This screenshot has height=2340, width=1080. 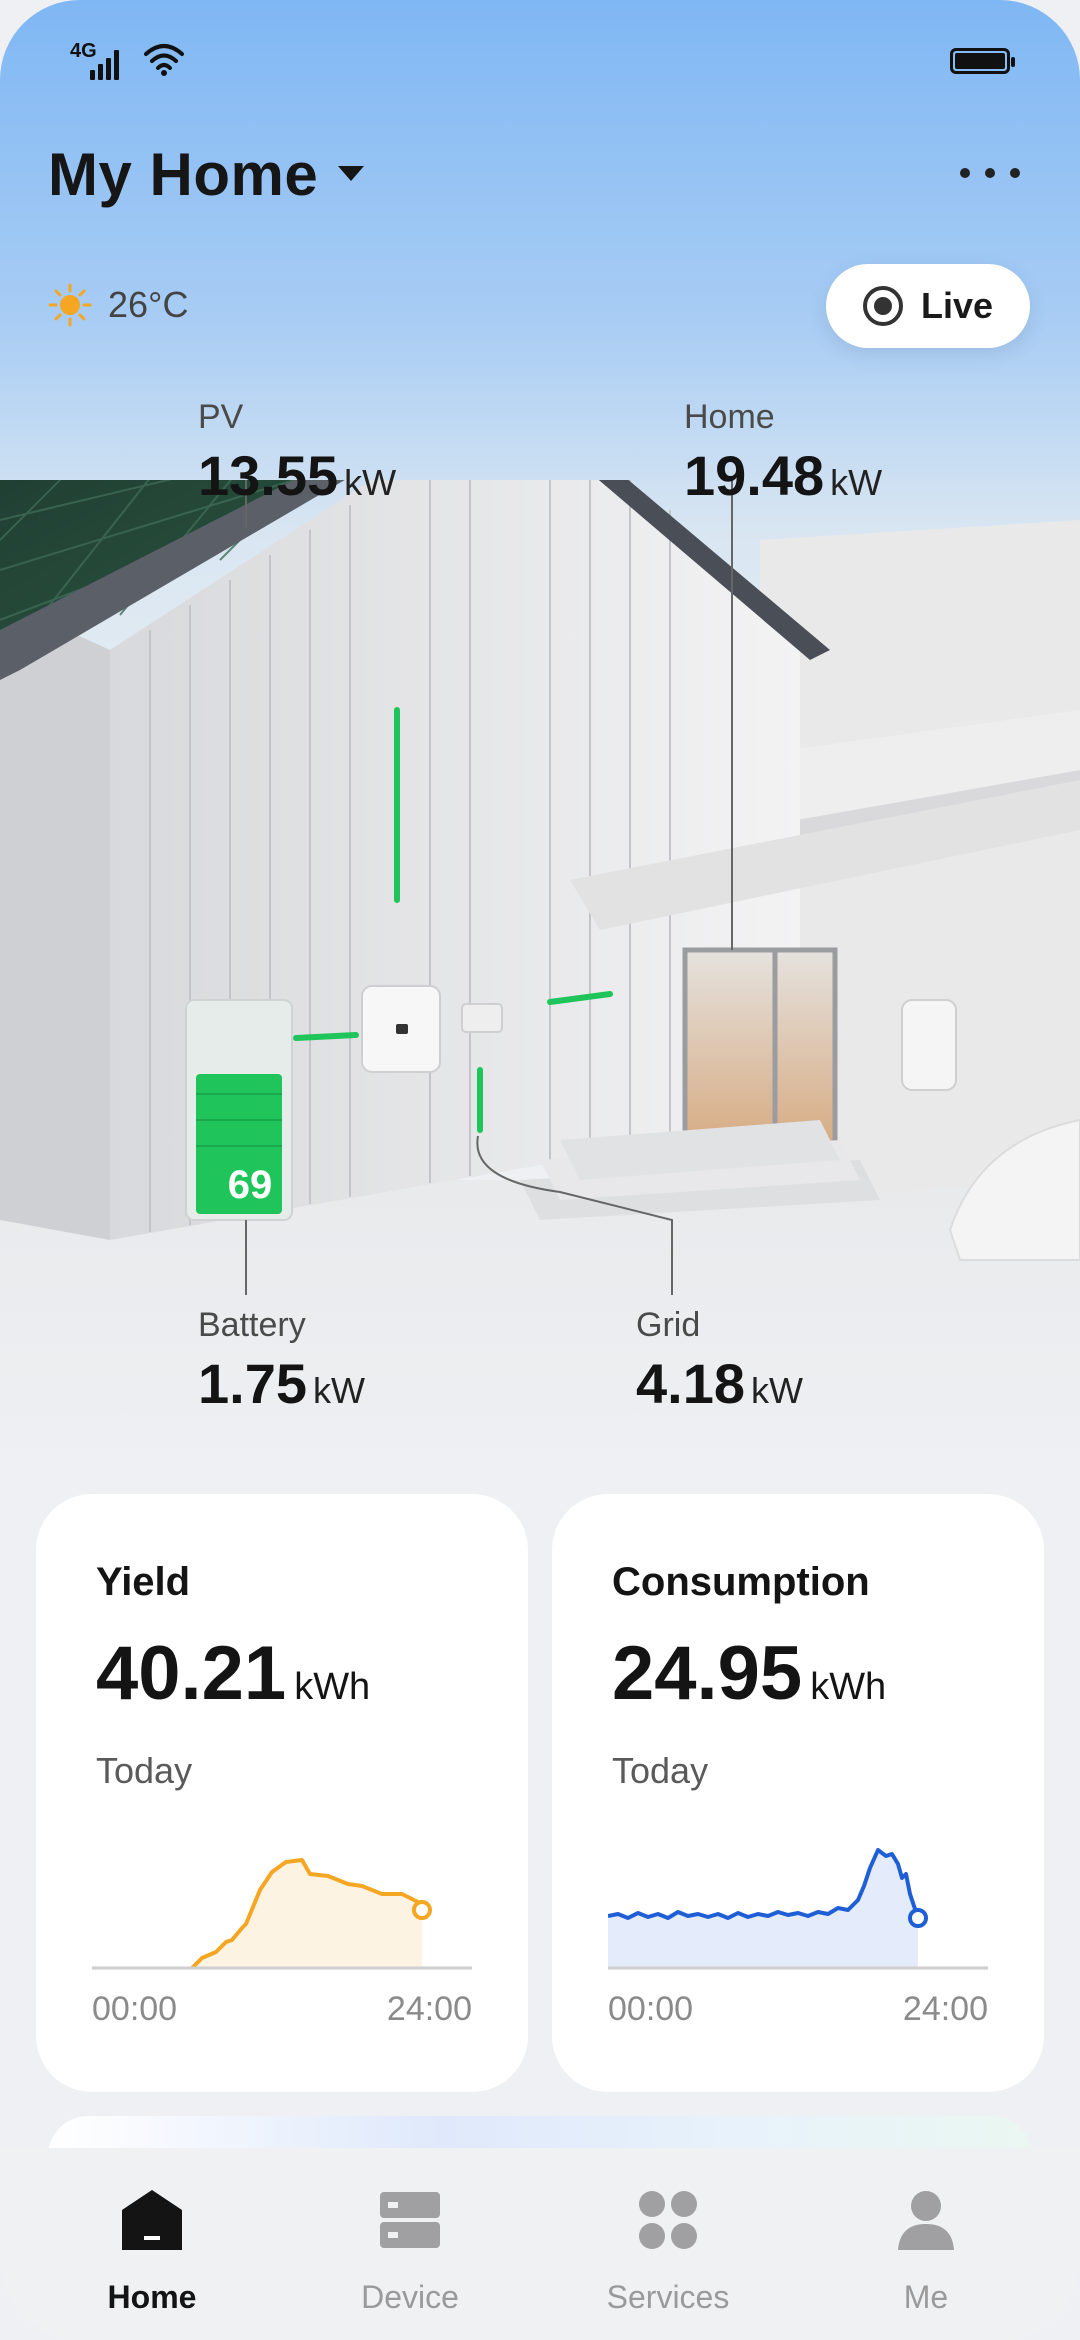 What do you see at coordinates (848, 1687) in the screenshot?
I see `consumption-unit: kWh` at bounding box center [848, 1687].